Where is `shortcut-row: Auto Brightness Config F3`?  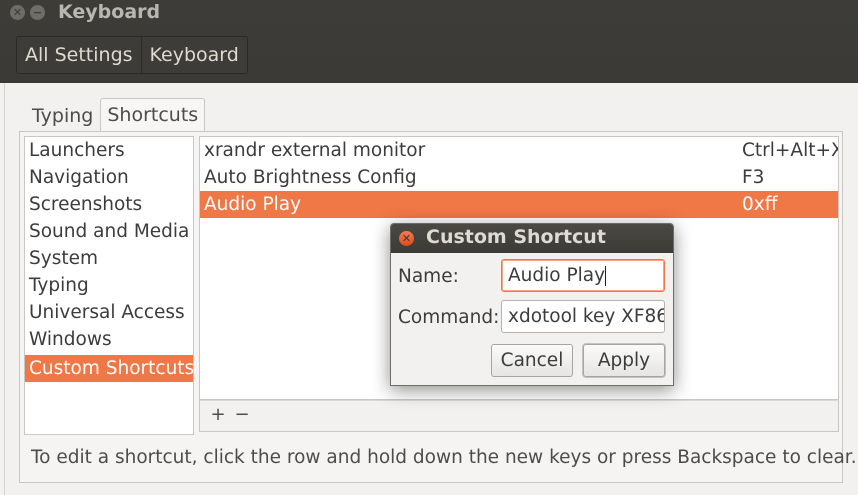 shortcut-row: Auto Brightness Config F3 is located at coordinates (519, 177).